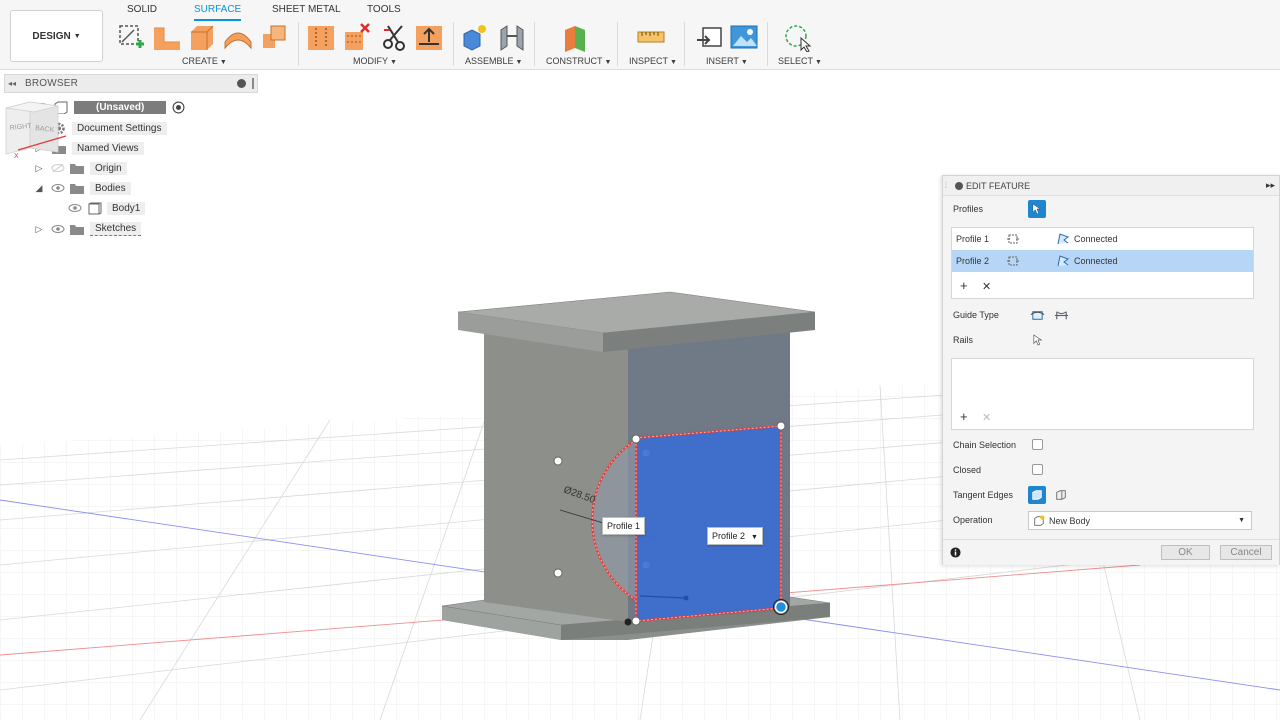 Image resolution: width=1280 pixels, height=720 pixels. Describe the element at coordinates (167, 37) in the screenshot. I see `extrude-icon` at that location.